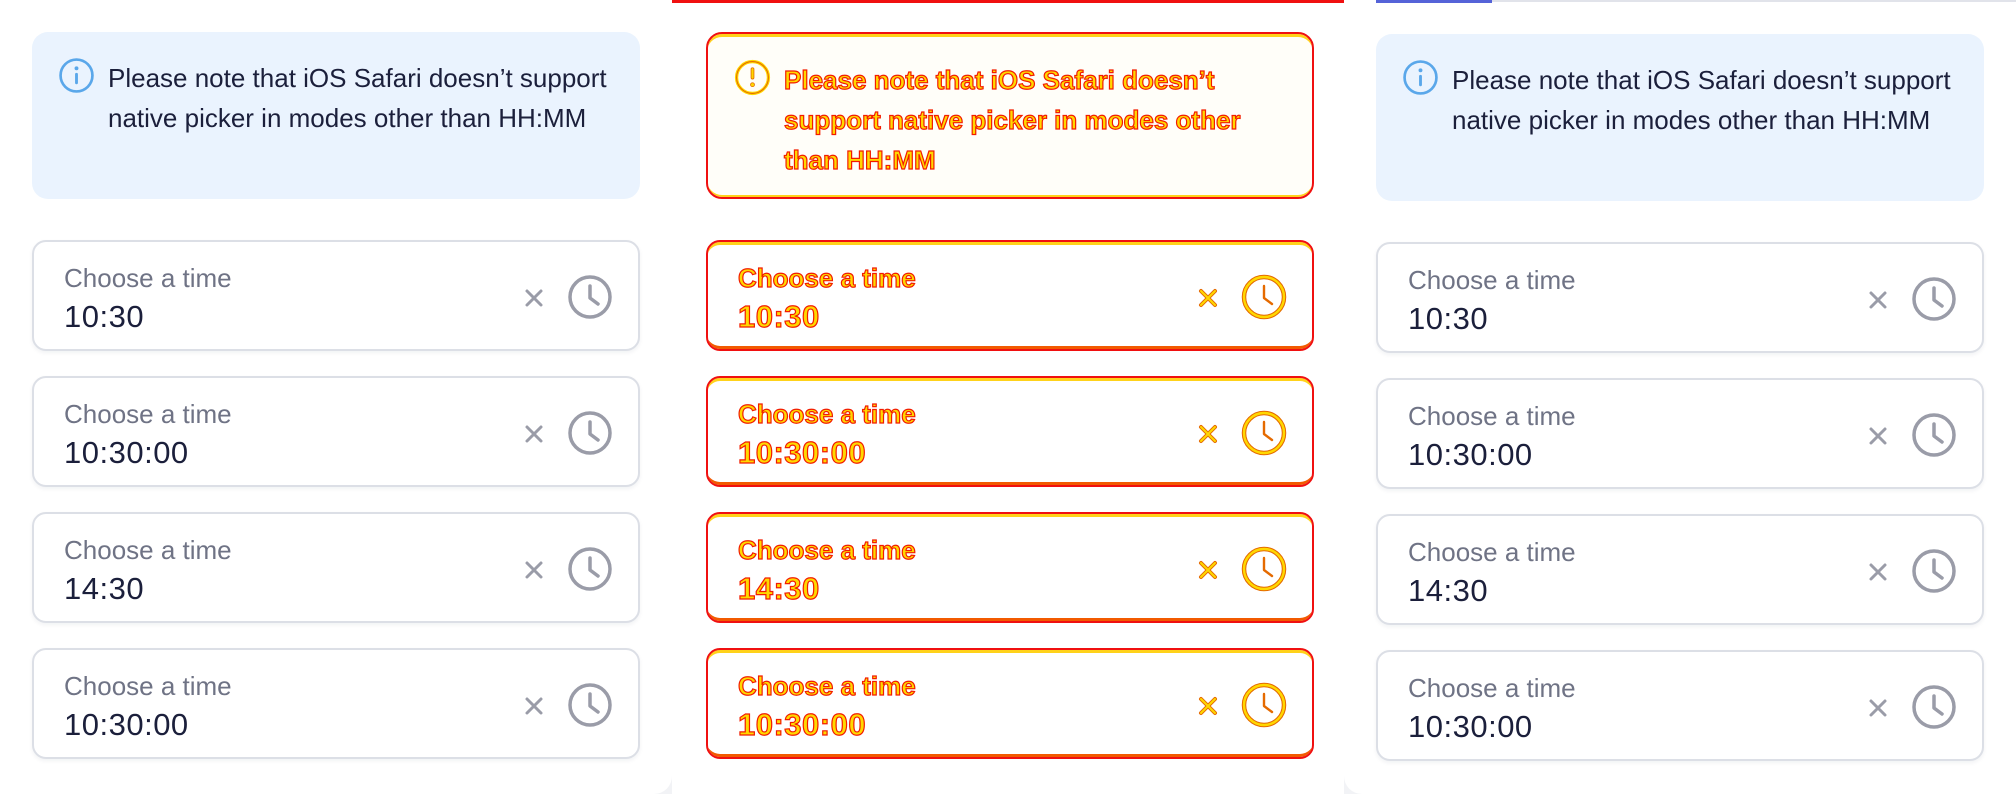 Image resolution: width=2016 pixels, height=794 pixels. I want to click on tab-divider, so click(1754, 1).